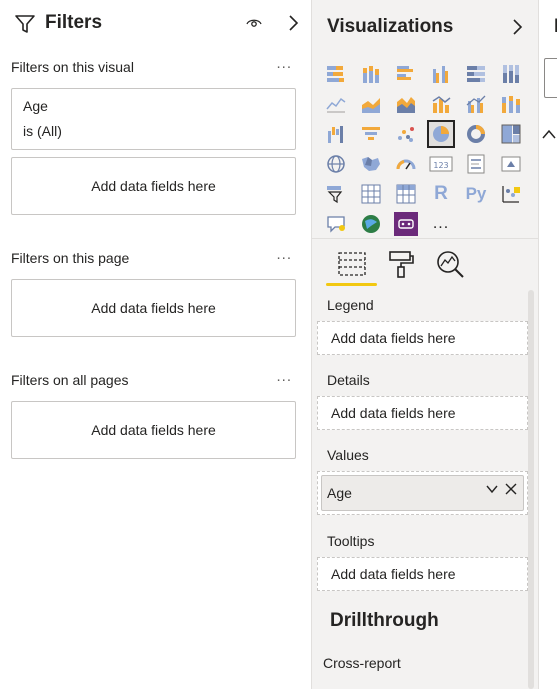 Image resolution: width=557 pixels, height=689 pixels. I want to click on eye-icon, so click(254, 25).